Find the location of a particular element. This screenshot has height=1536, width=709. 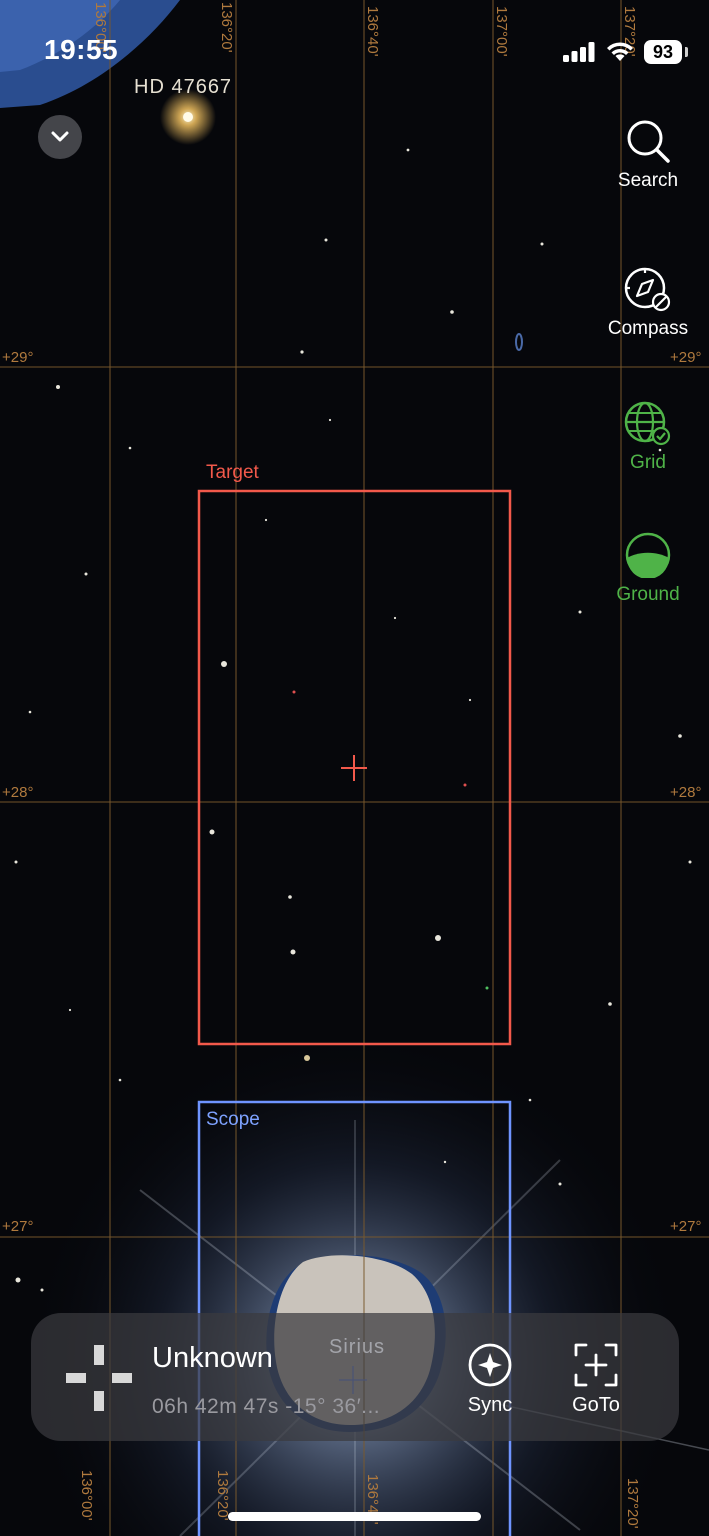

collapse-button is located at coordinates (60, 137).